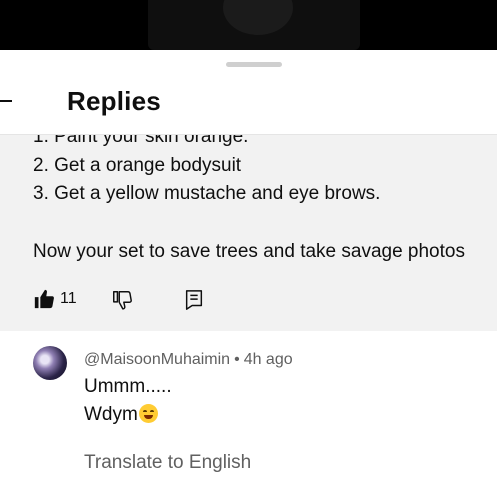  I want to click on laughing-emoji, so click(148, 413).